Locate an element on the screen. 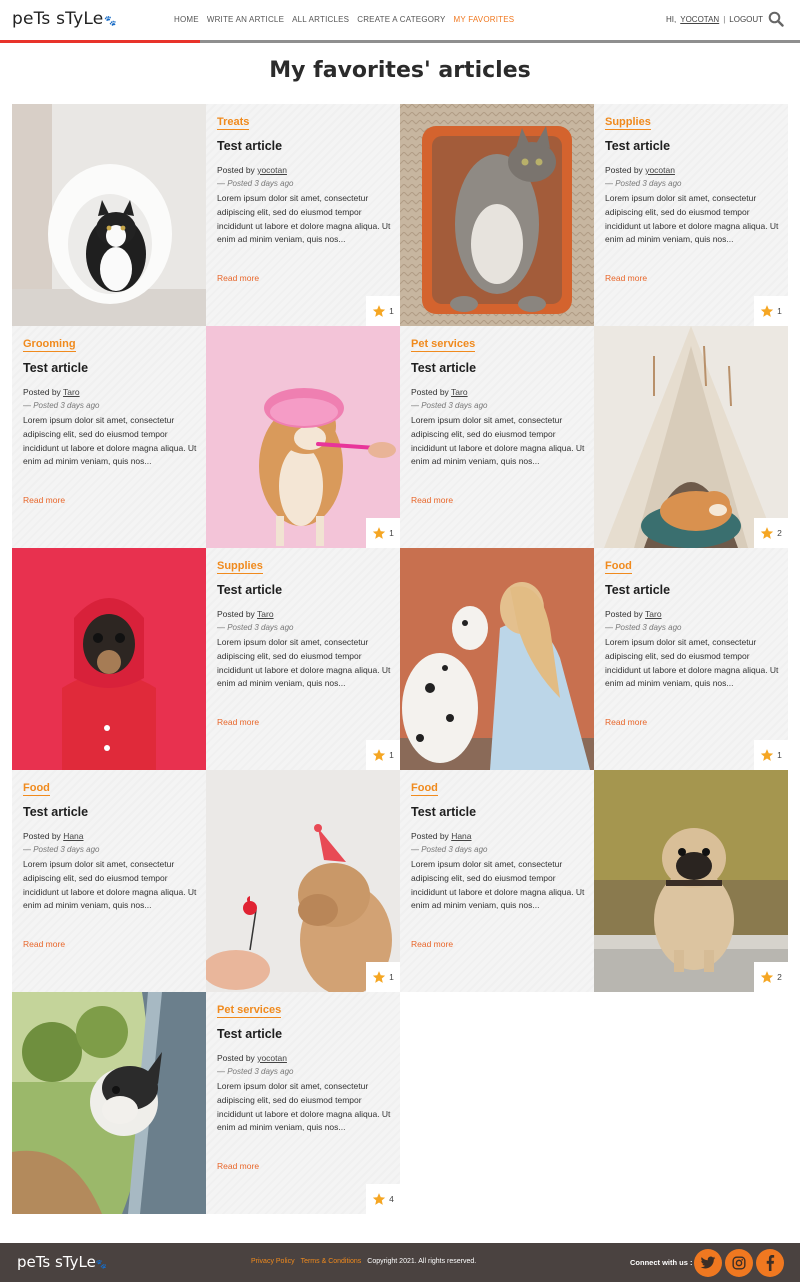  nav-home: HOME is located at coordinates (186, 19).